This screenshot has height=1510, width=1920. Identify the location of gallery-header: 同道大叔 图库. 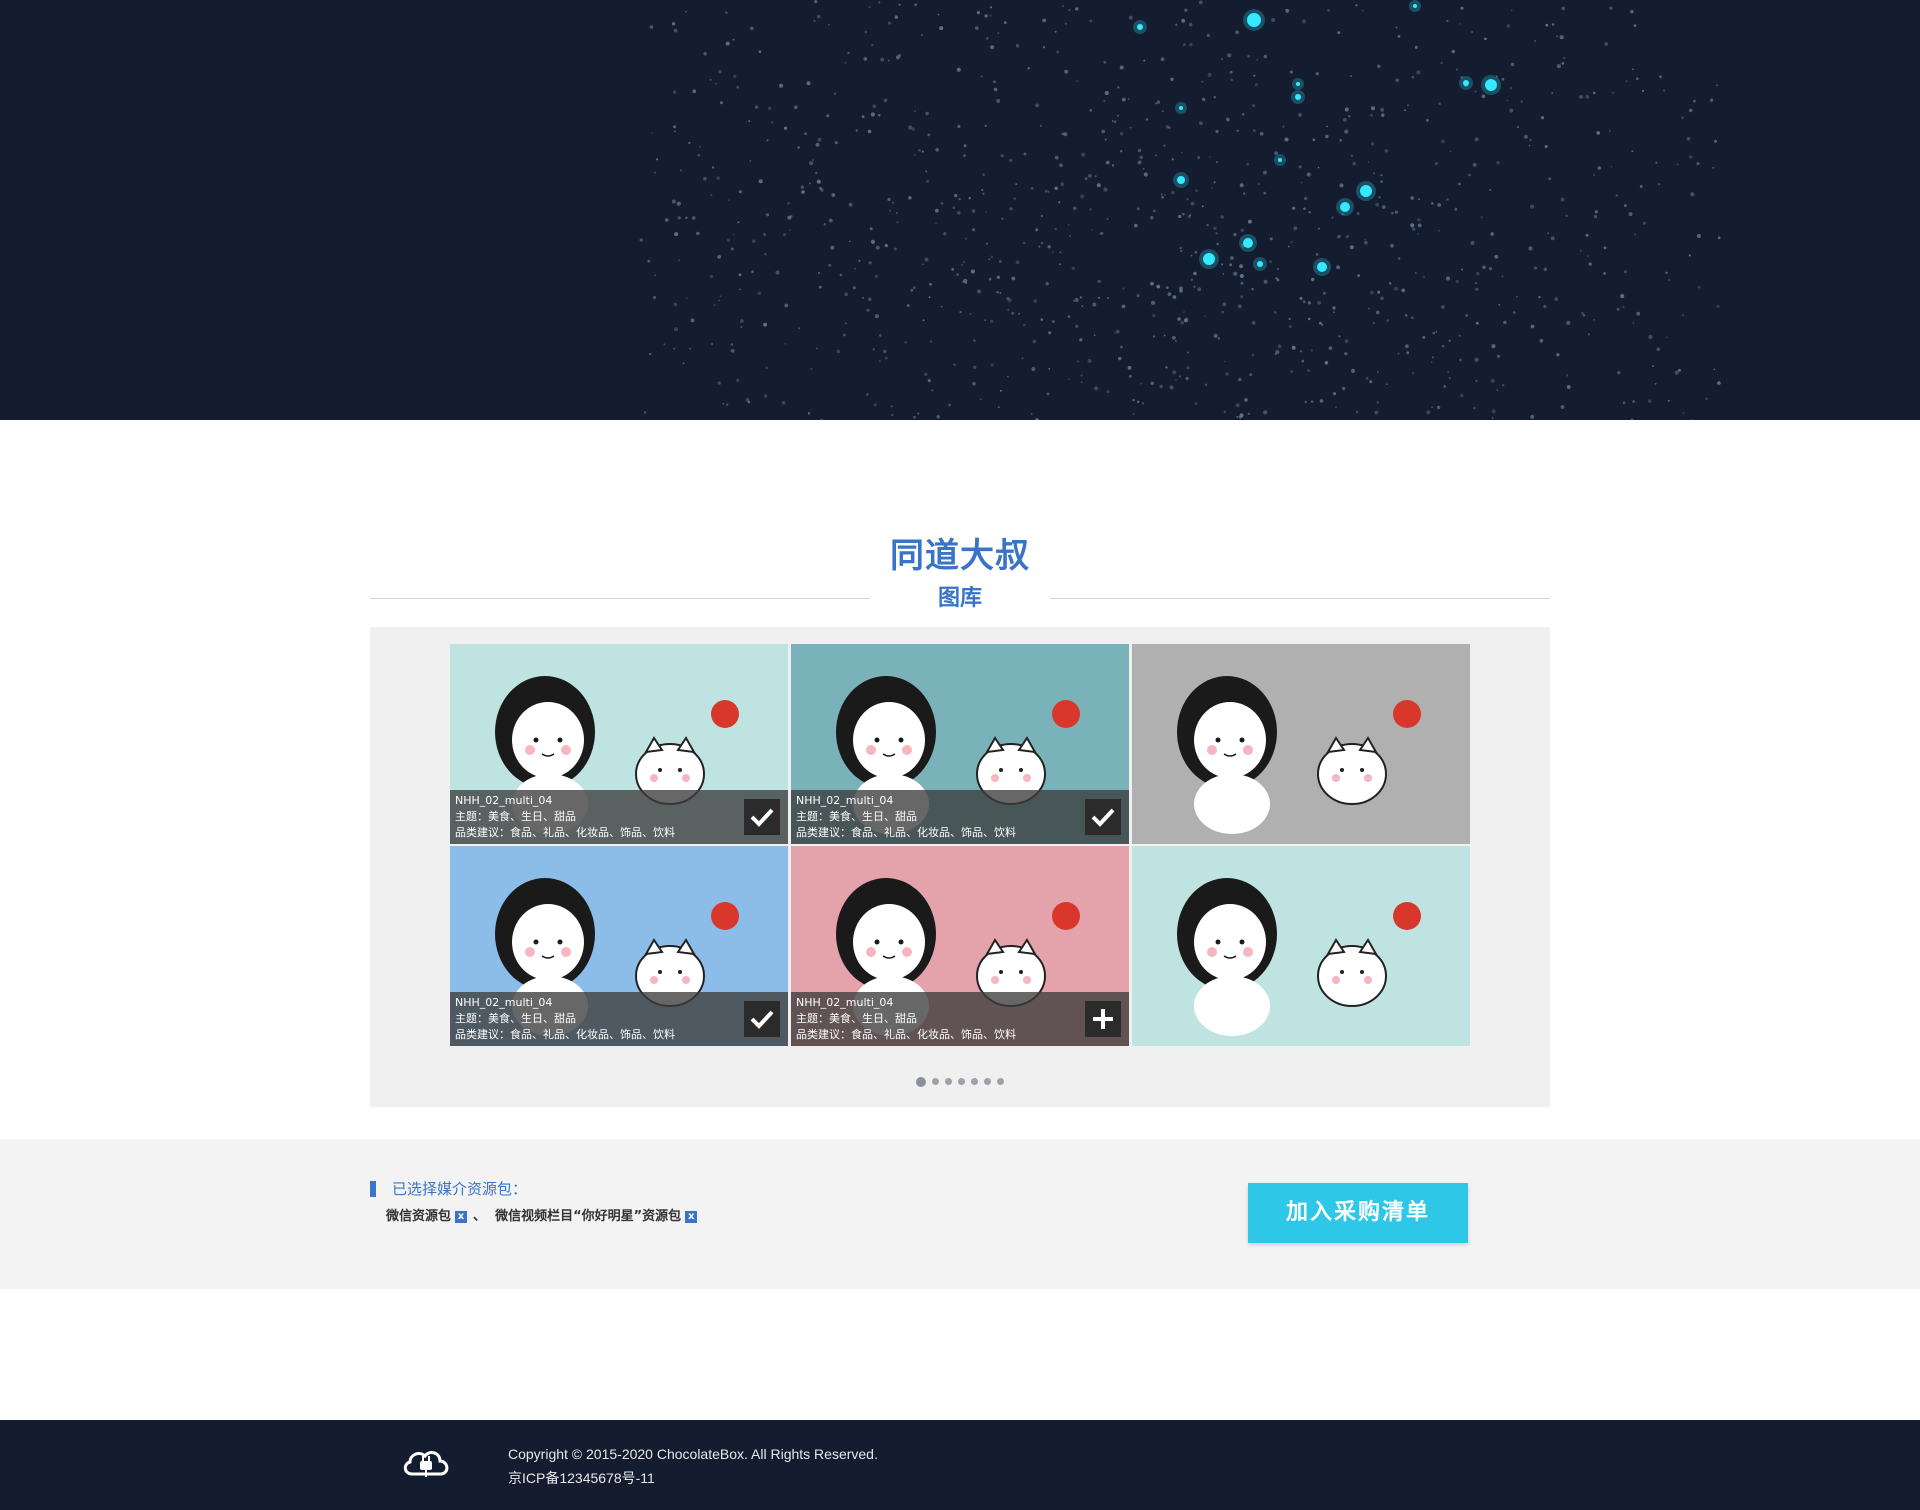
(960, 578).